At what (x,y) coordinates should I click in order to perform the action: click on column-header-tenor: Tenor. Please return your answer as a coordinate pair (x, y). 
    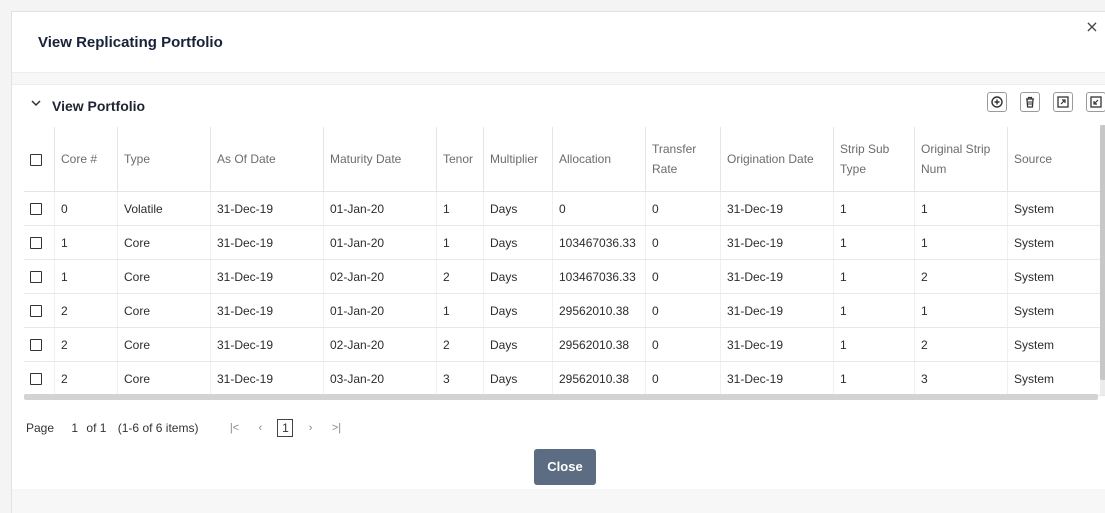
    Looking at the image, I should click on (460, 159).